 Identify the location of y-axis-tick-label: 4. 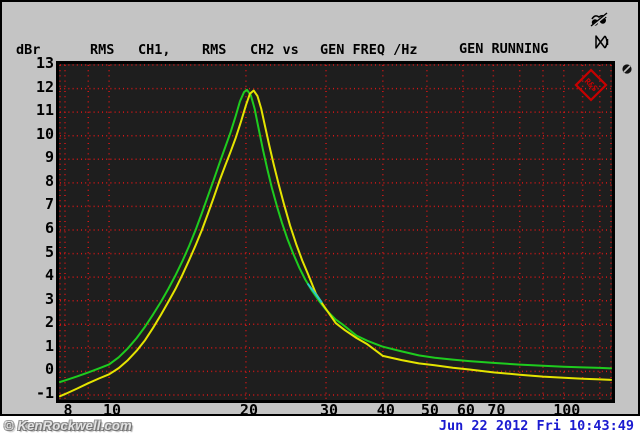
(49, 275).